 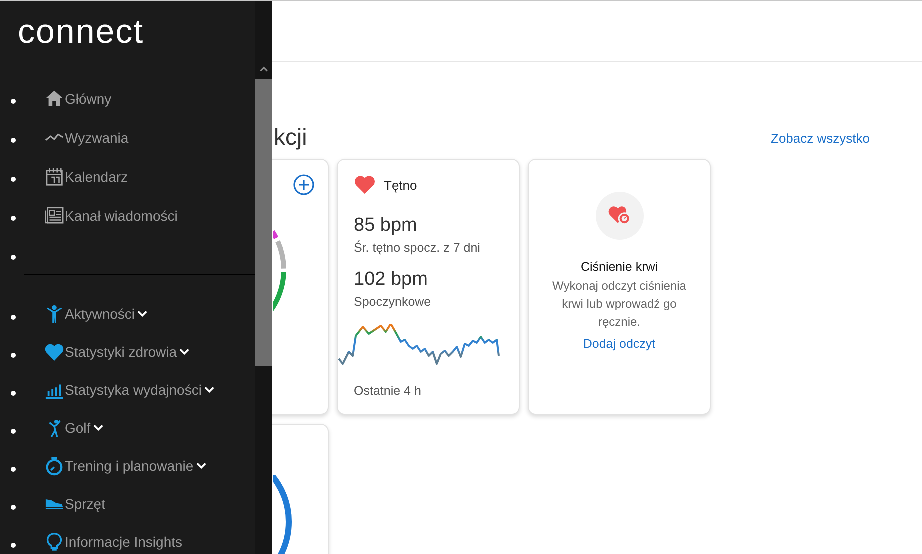 I want to click on menu-item: Trening i planowanie, so click(x=119, y=466).